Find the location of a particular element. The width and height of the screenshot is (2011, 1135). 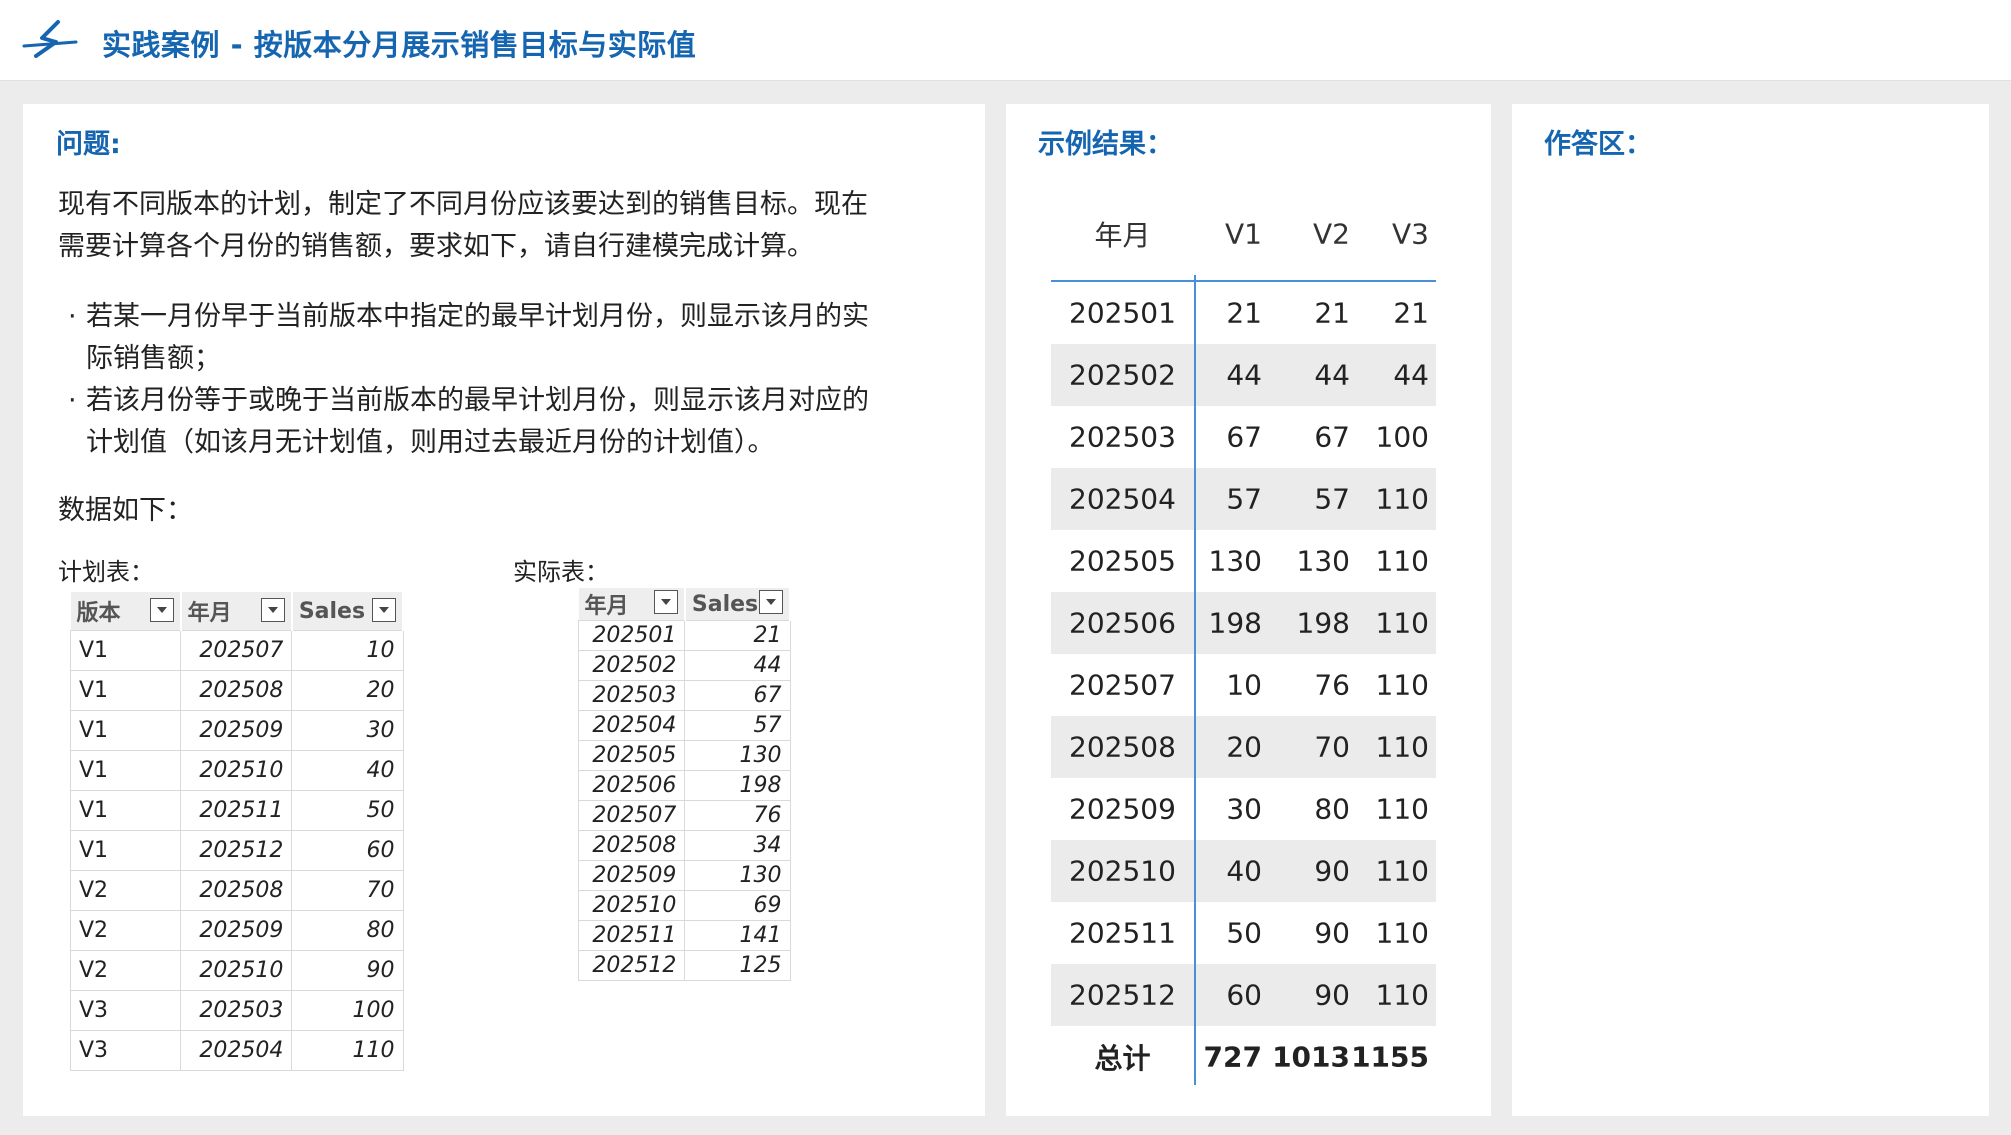

table-row: 202503 67 is located at coordinates (684, 695).